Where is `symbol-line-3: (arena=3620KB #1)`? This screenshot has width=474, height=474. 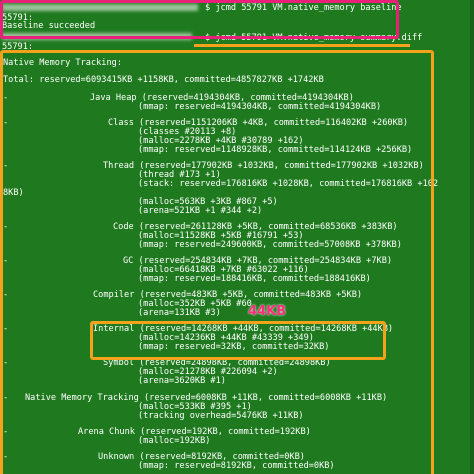 symbol-line-3: (arena=3620KB #1) is located at coordinates (182, 381).